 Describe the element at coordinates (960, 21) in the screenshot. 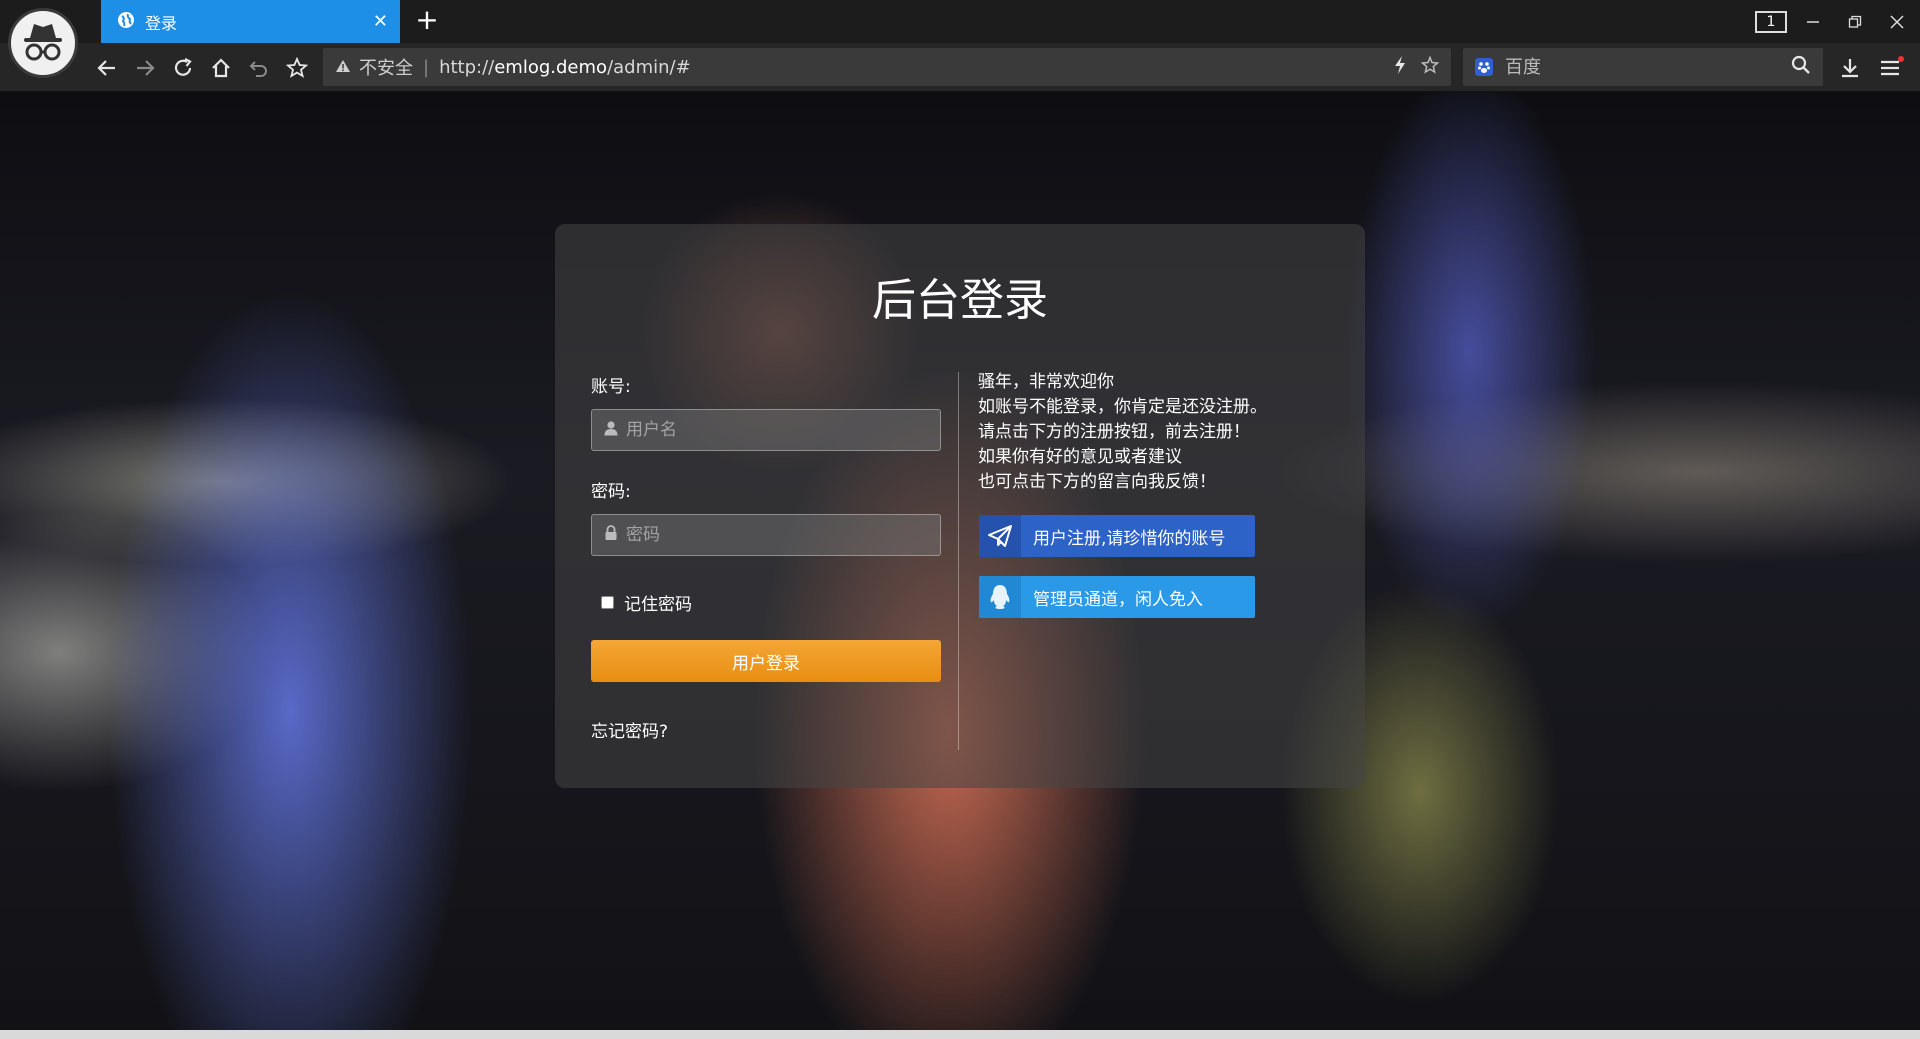

I see `tab-bar: 登录 ✕ + 1` at that location.